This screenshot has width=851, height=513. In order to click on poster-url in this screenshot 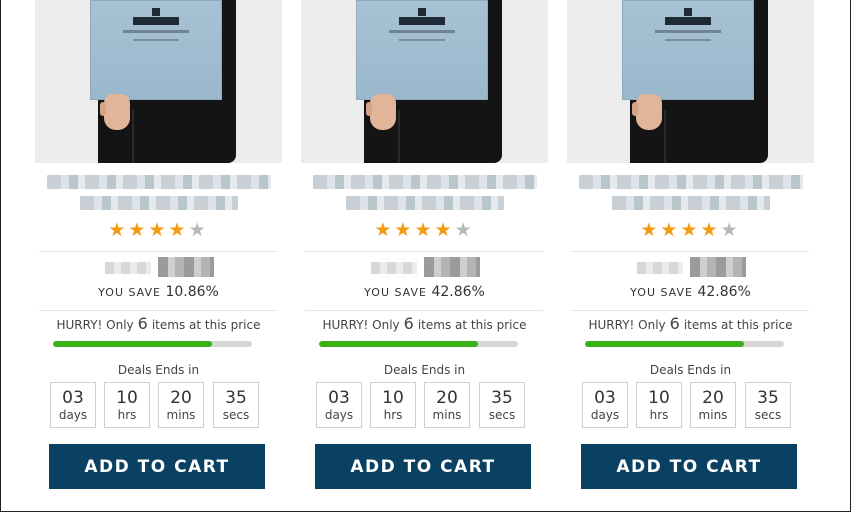, I will do `click(688, 40)`.